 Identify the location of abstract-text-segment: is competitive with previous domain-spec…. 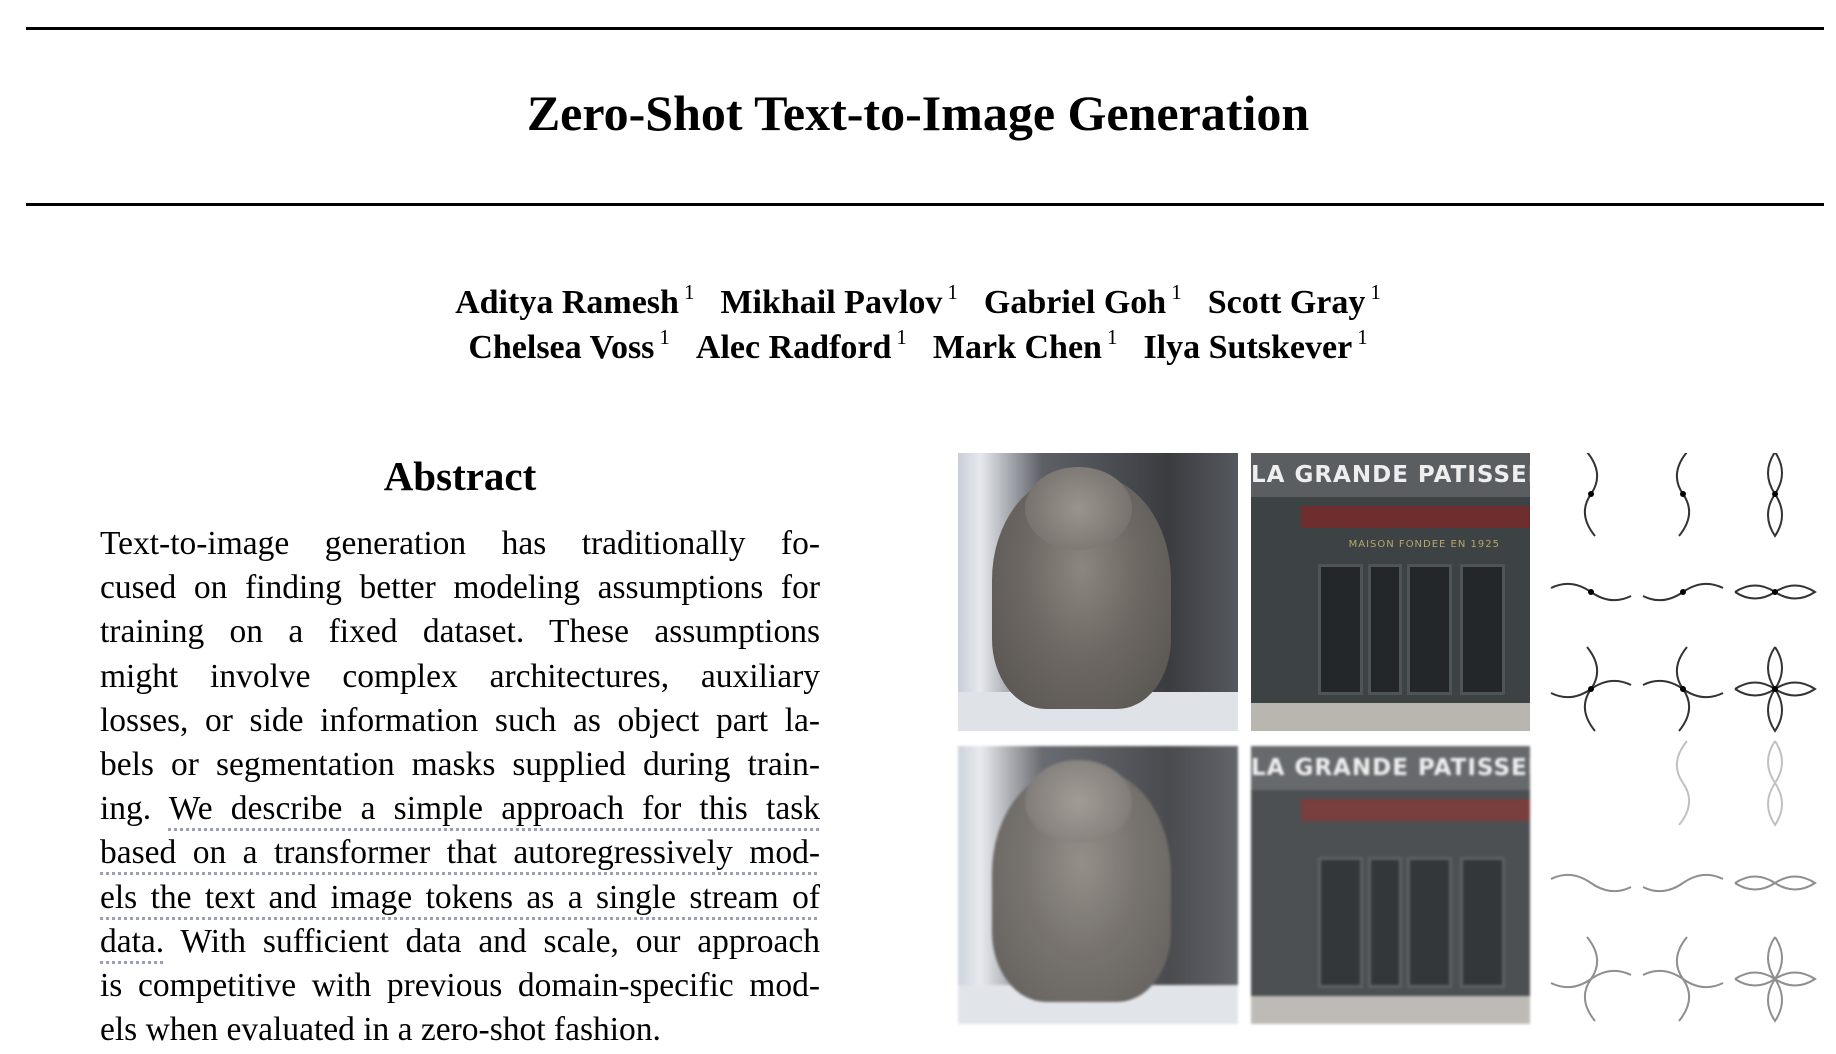
(460, 985).